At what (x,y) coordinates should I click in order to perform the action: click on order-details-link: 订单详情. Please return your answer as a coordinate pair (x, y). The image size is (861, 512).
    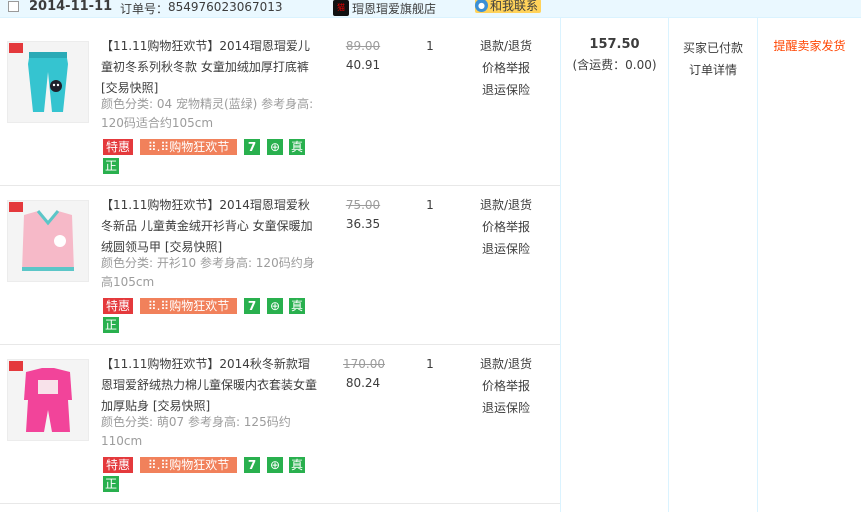
    Looking at the image, I should click on (713, 70).